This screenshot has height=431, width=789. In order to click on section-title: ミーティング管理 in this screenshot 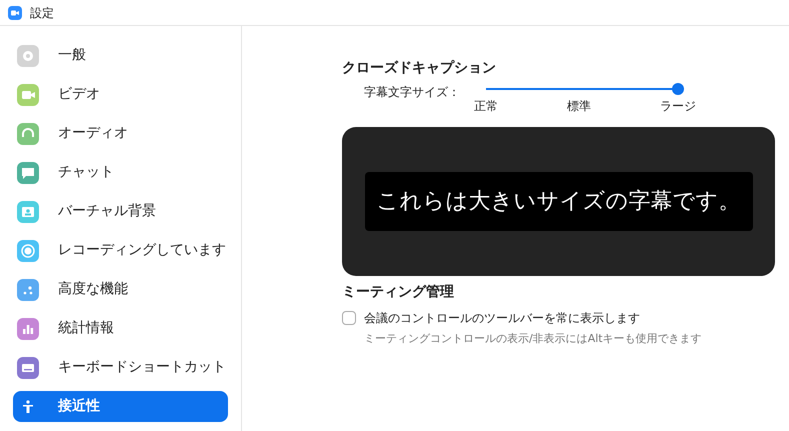, I will do `click(398, 292)`.